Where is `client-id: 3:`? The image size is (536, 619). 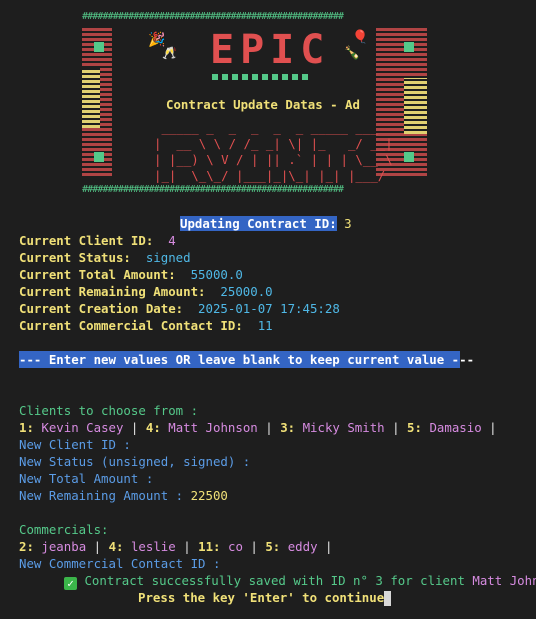
client-id: 3: is located at coordinates (288, 427).